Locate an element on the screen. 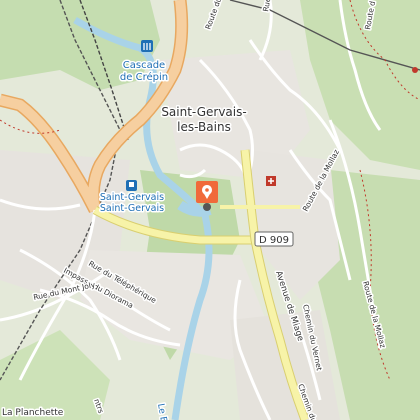 The height and width of the screenshot is (420, 420). hospital-icon is located at coordinates (271, 181).